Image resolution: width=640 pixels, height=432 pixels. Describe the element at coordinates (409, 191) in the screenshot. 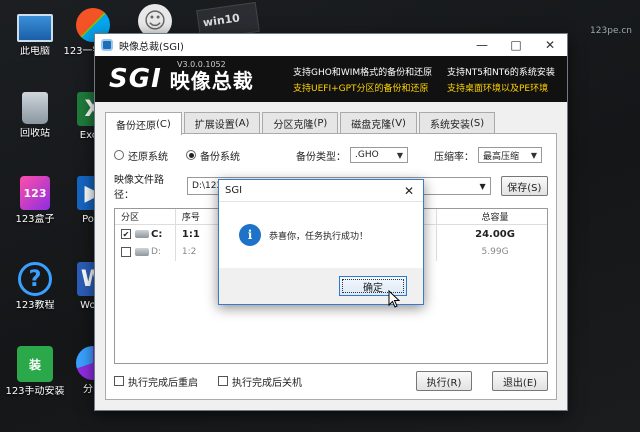

I see `dialog-close-button: ✕` at that location.